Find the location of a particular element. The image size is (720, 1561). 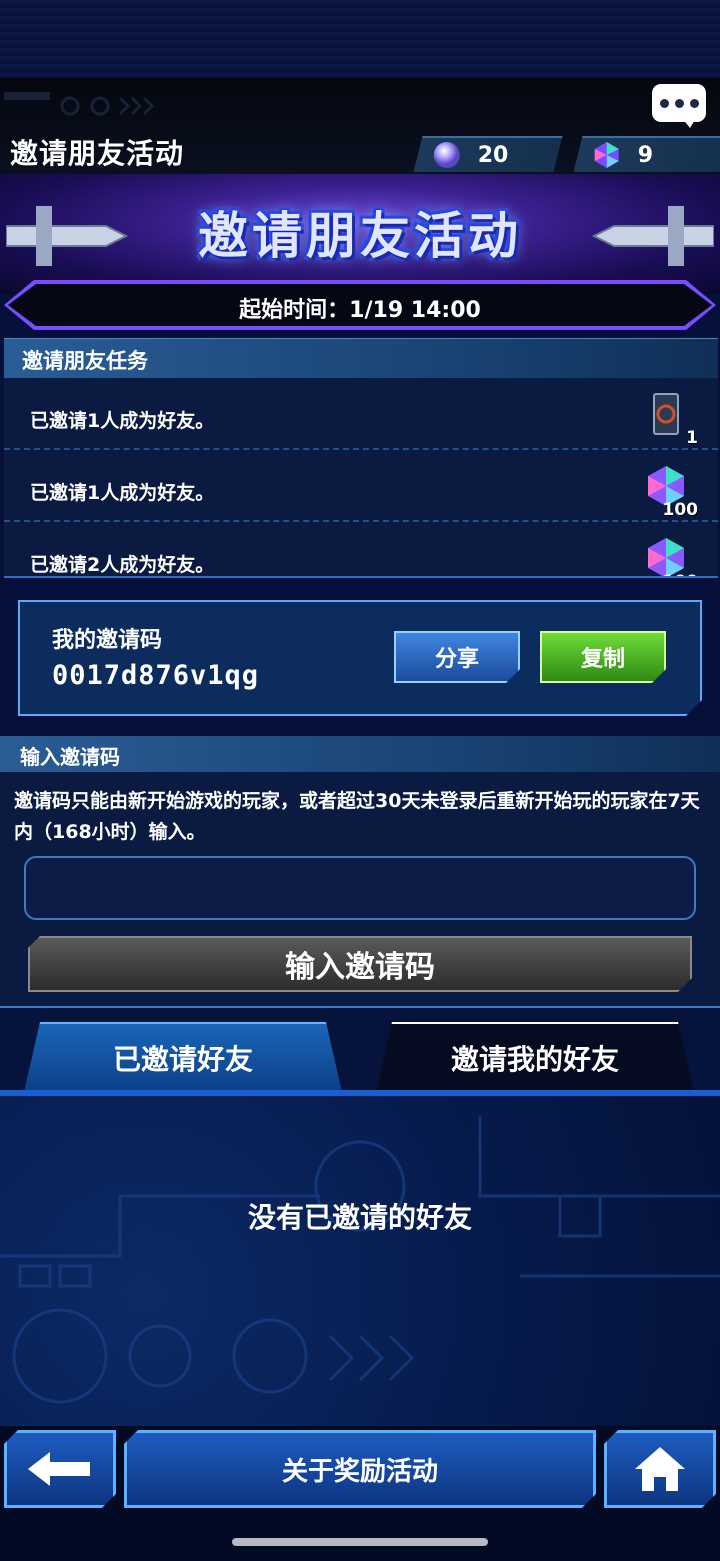

about-rewards-button: 关于奖励活动 is located at coordinates (360, 1469).